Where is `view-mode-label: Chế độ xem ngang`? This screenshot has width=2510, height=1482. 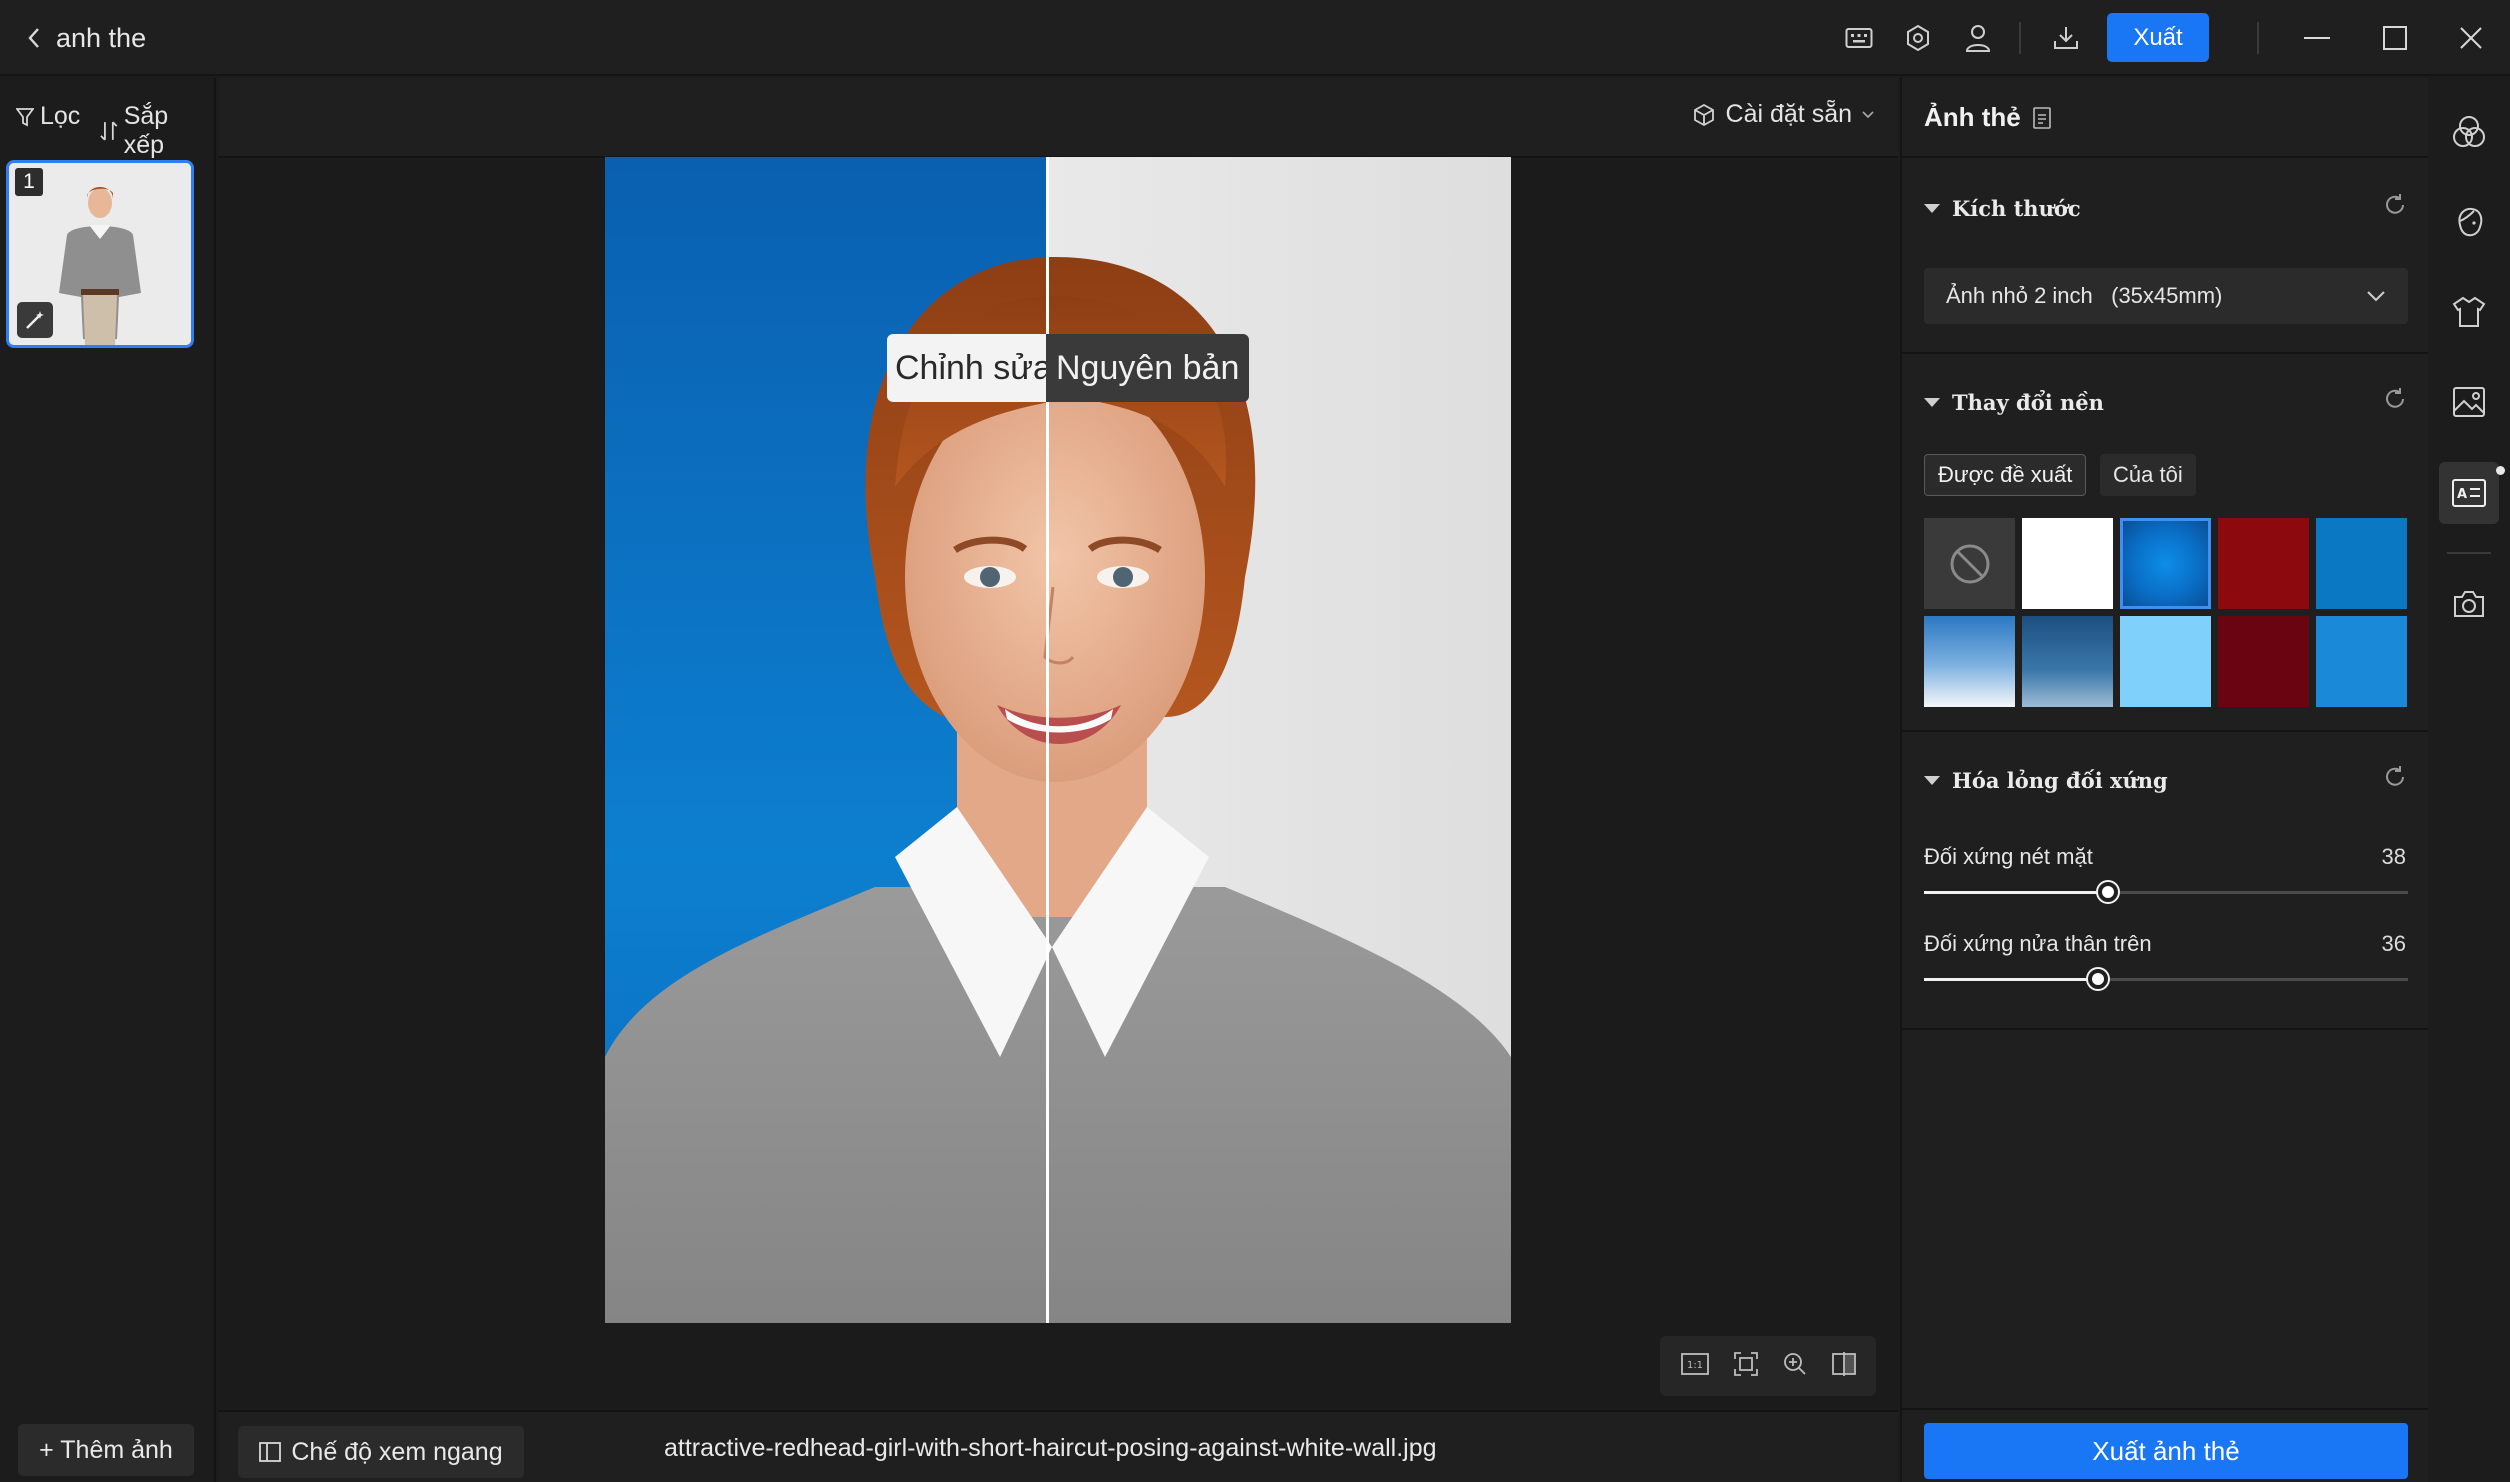
view-mode-label: Chế độ xem ngang is located at coordinates (397, 1451).